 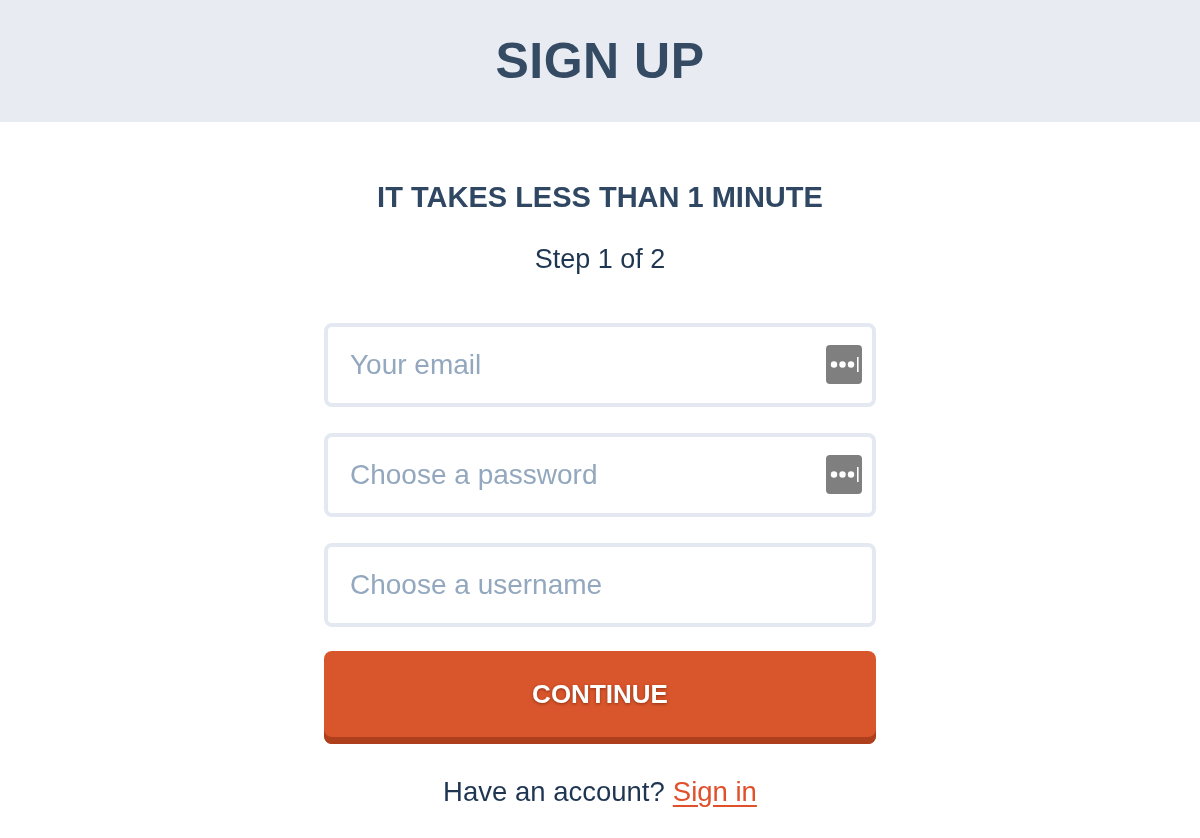 I want to click on account-prompt: Have an account?, so click(x=554, y=792).